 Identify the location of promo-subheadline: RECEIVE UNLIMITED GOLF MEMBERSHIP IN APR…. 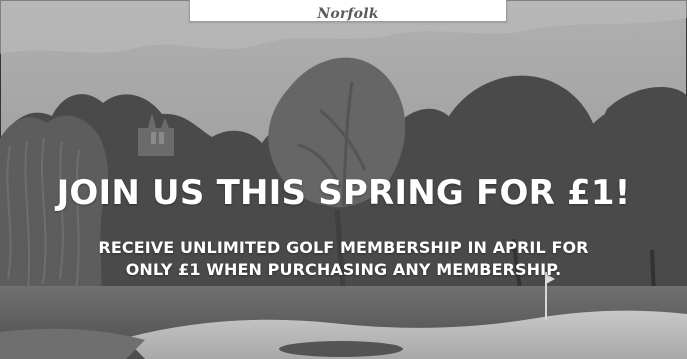
(343, 259).